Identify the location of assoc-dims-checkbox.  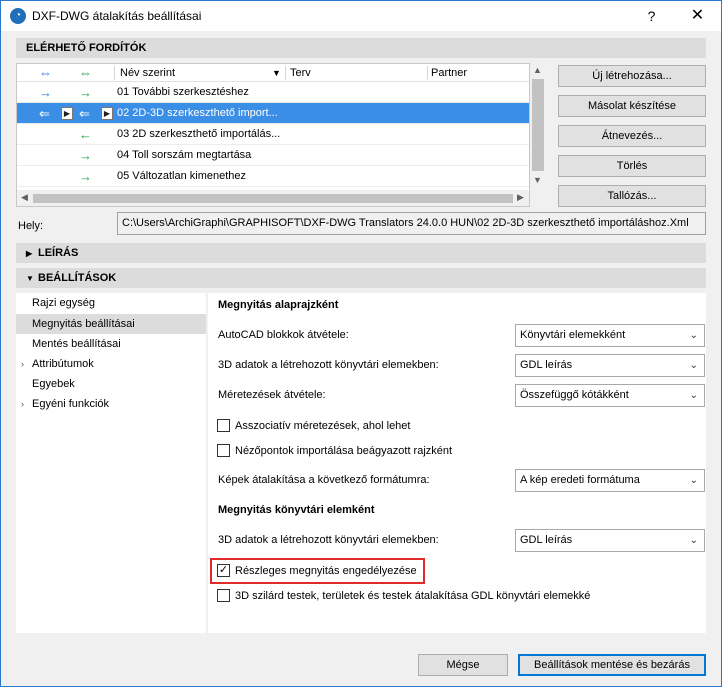
(223, 425).